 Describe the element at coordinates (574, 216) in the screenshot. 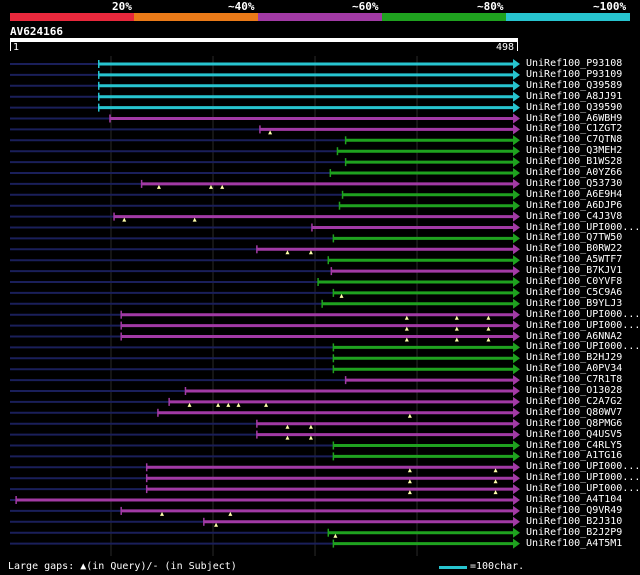

I see `hit-label-link: UniRef100_C4J3V8` at that location.